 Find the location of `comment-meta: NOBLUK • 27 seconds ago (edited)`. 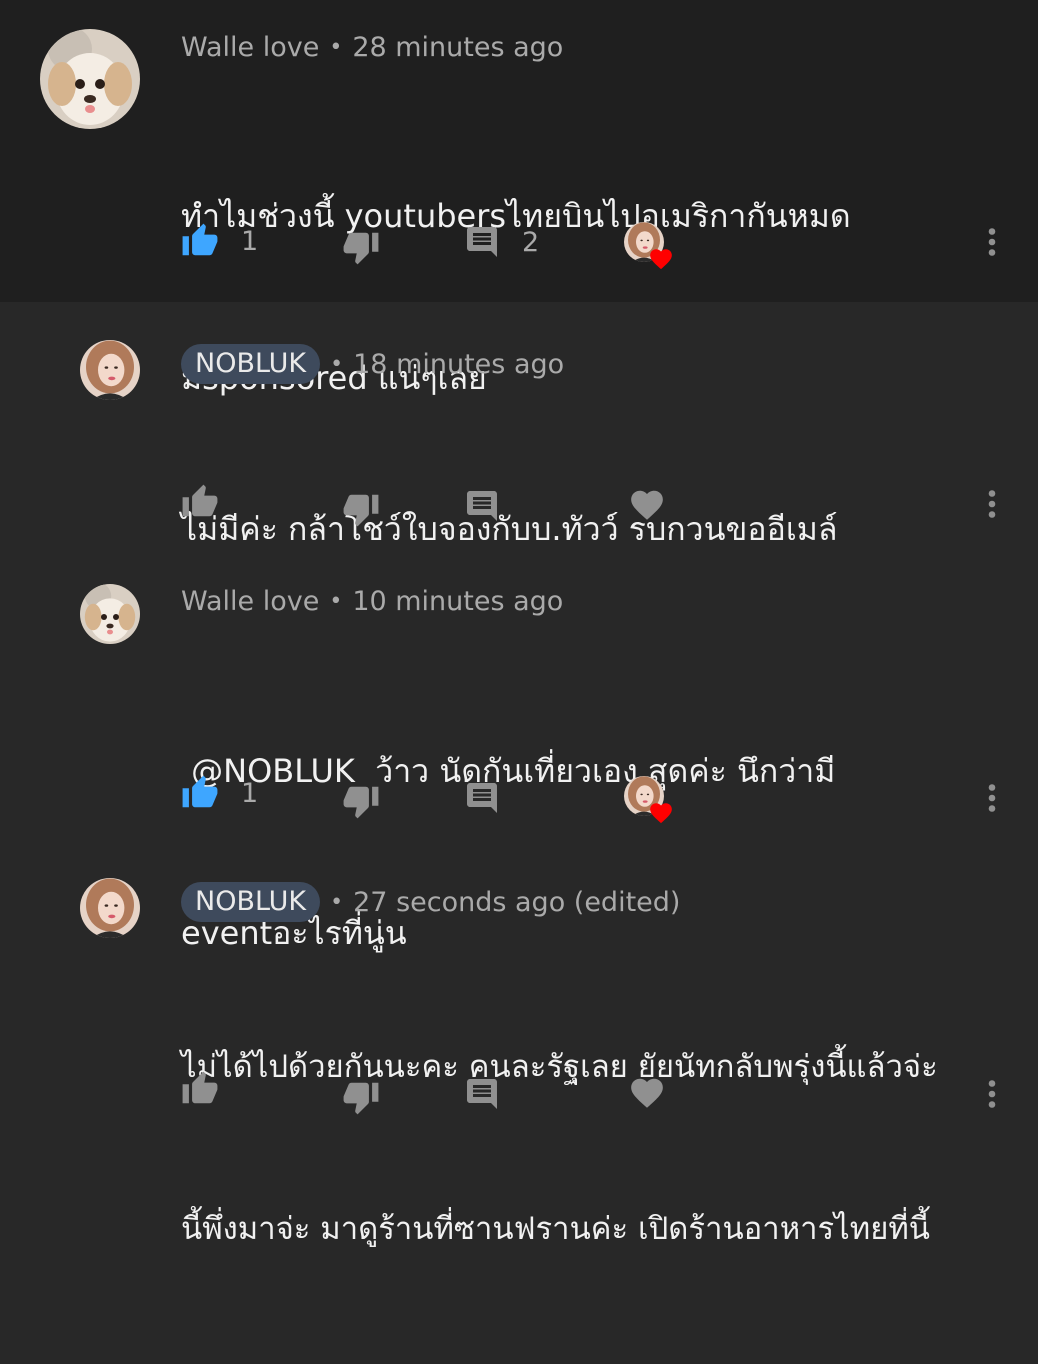

comment-meta: NOBLUK • 27 seconds ago (edited) is located at coordinates (430, 902).